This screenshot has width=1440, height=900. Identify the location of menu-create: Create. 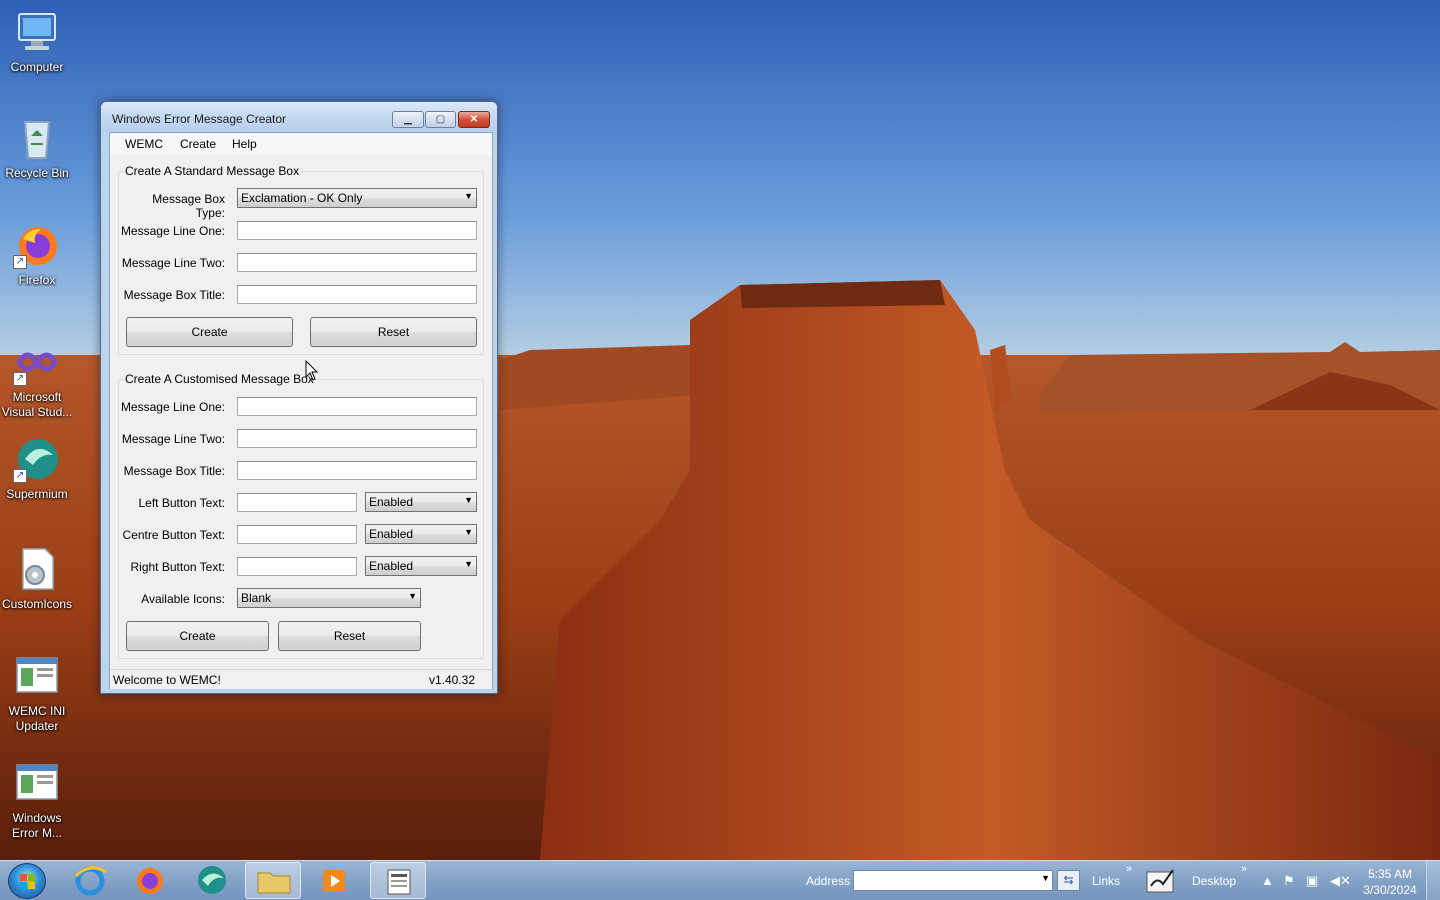
(198, 144).